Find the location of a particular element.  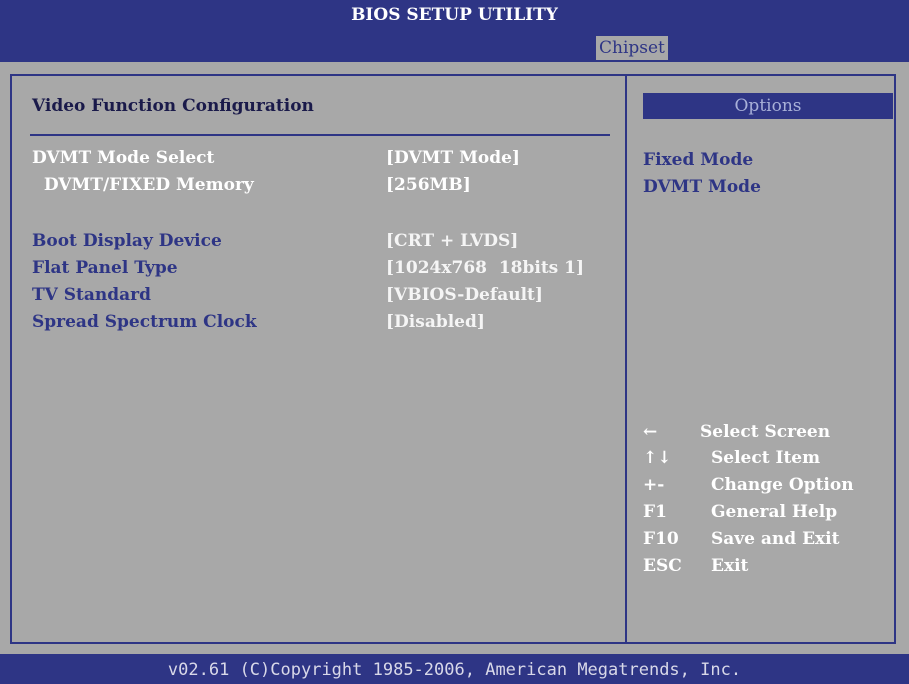

key-desc-save-and-exit: Save and Exit is located at coordinates (775, 539).